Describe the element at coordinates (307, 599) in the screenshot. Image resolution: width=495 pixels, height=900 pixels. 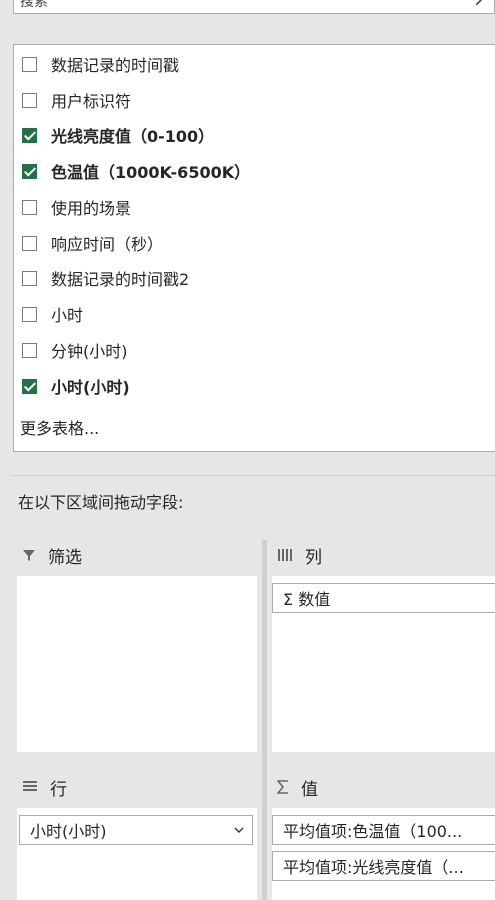
I see `column-field-label: Σ 数值` at that location.